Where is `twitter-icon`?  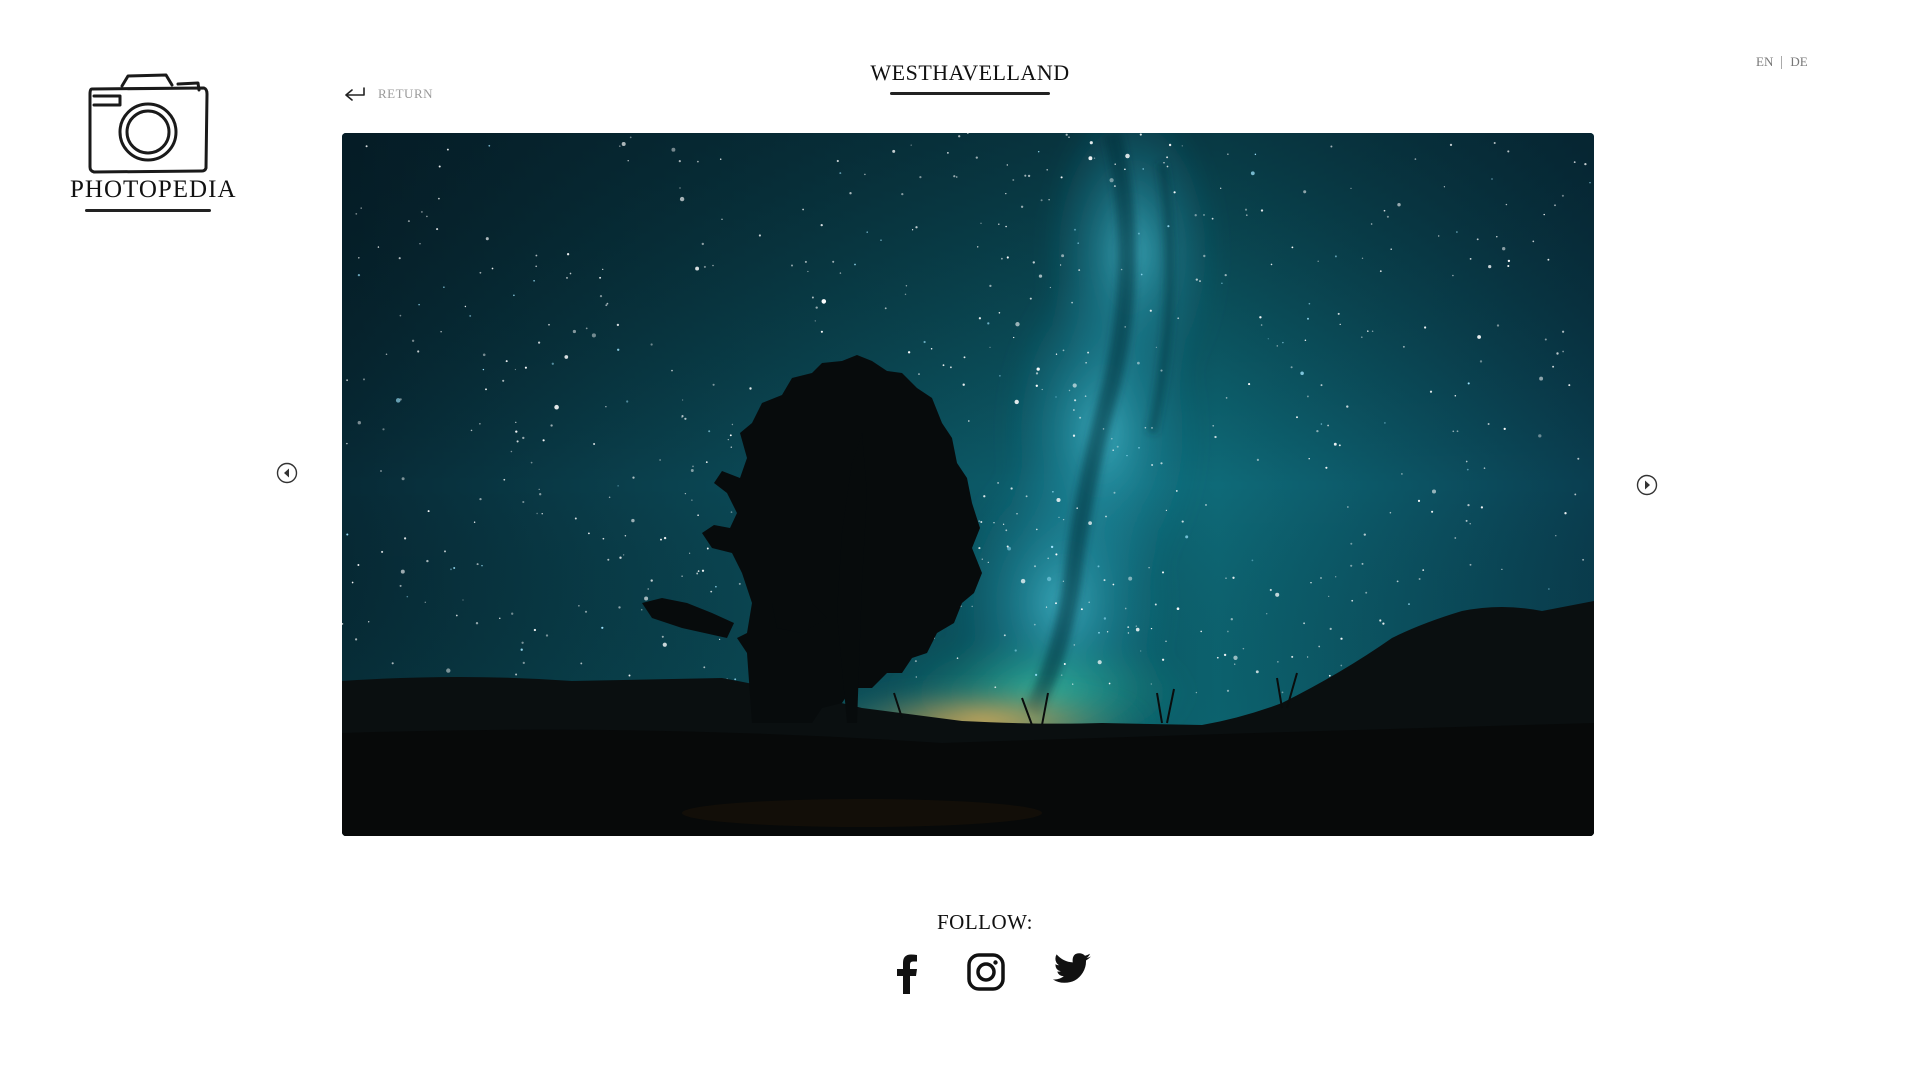 twitter-icon is located at coordinates (1072, 969).